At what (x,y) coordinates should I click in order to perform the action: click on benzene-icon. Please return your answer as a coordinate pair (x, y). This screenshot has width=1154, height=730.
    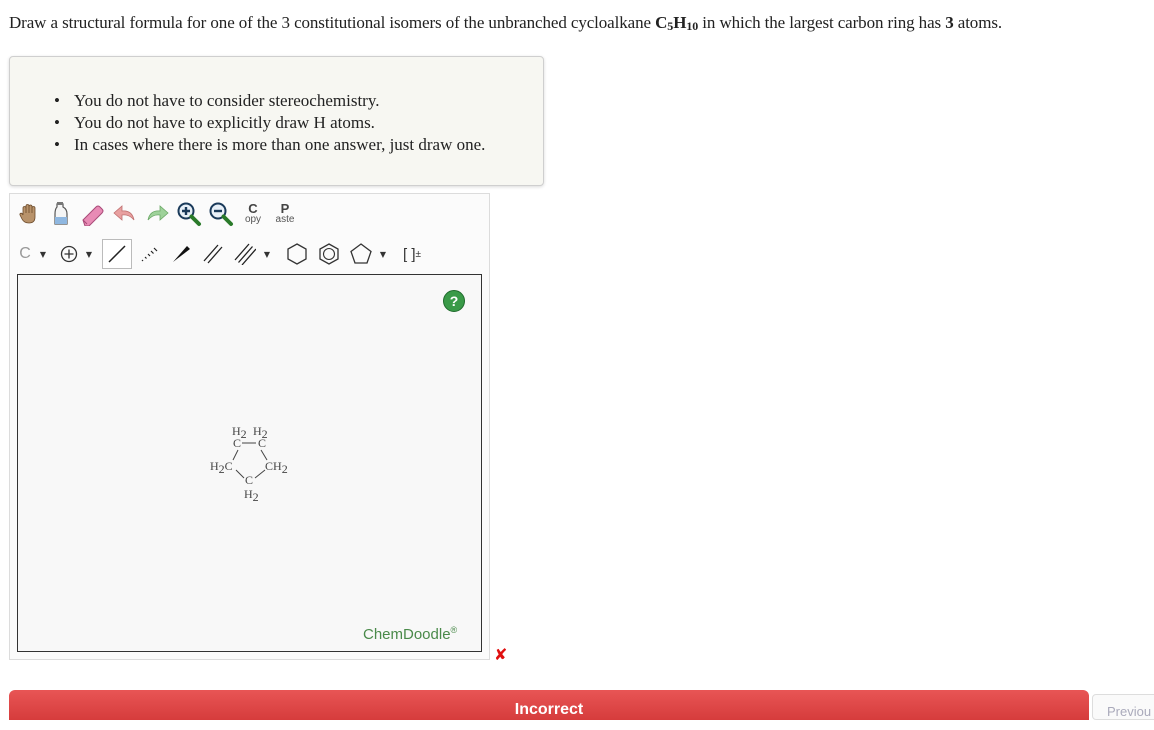
    Looking at the image, I should click on (329, 254).